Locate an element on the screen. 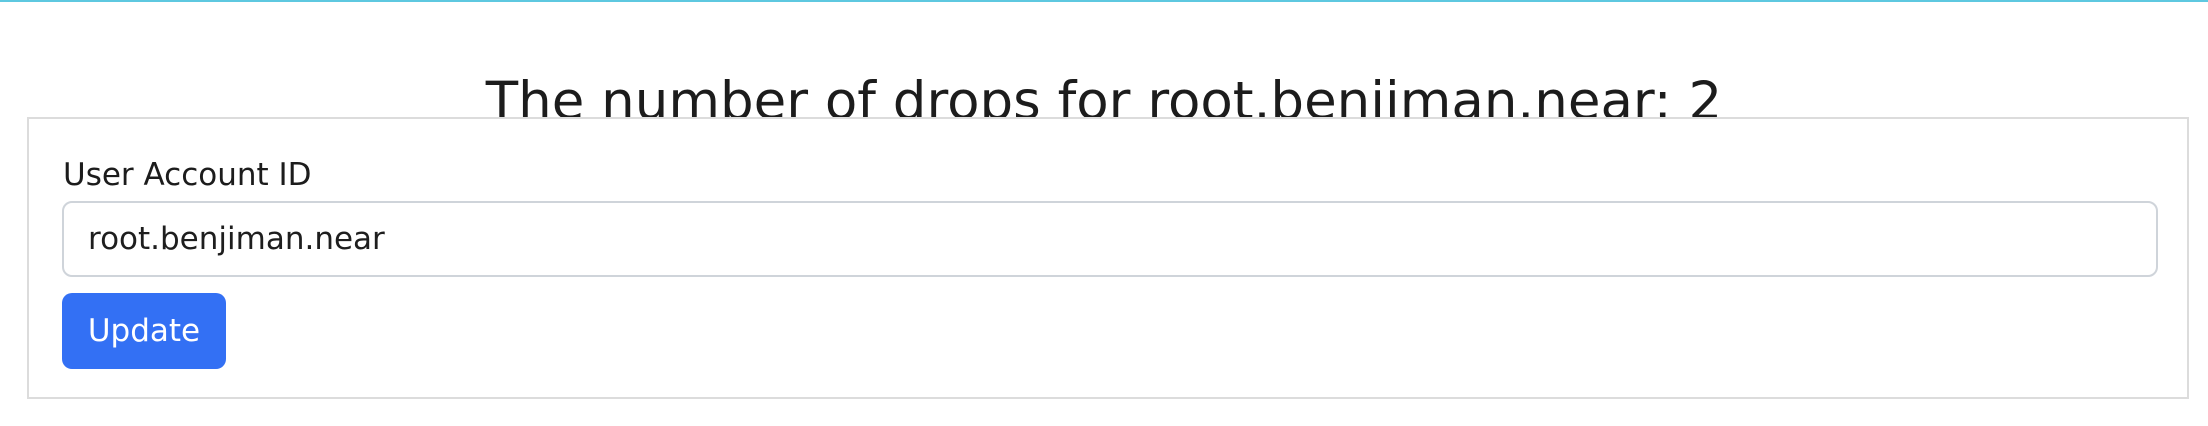 The width and height of the screenshot is (2208, 426). account-id-label: User Account ID is located at coordinates (187, 175).